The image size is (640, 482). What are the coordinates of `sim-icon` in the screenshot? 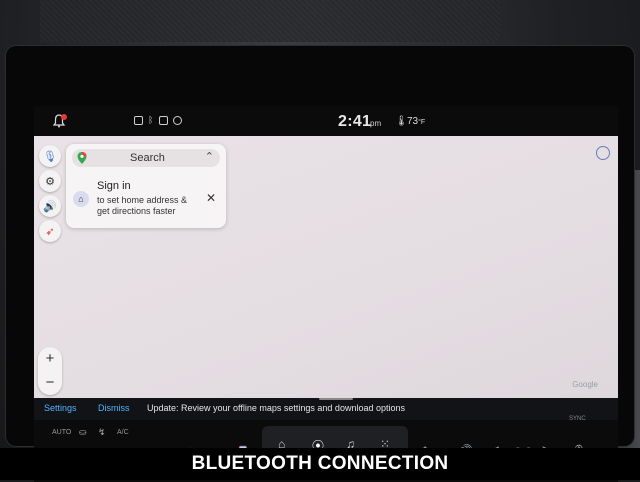 It's located at (163, 120).